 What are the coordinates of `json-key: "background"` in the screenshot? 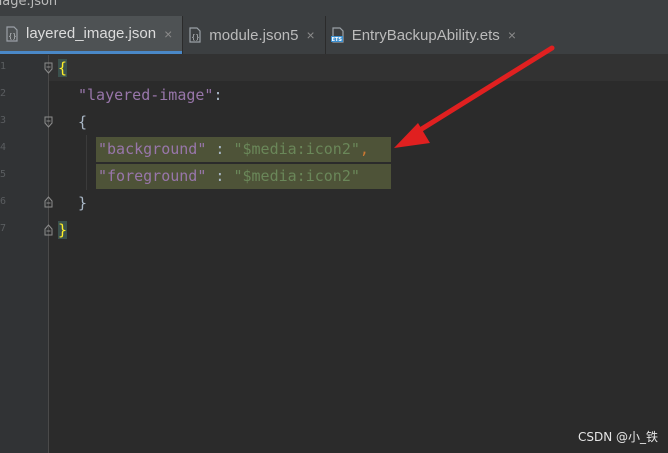 It's located at (152, 149).